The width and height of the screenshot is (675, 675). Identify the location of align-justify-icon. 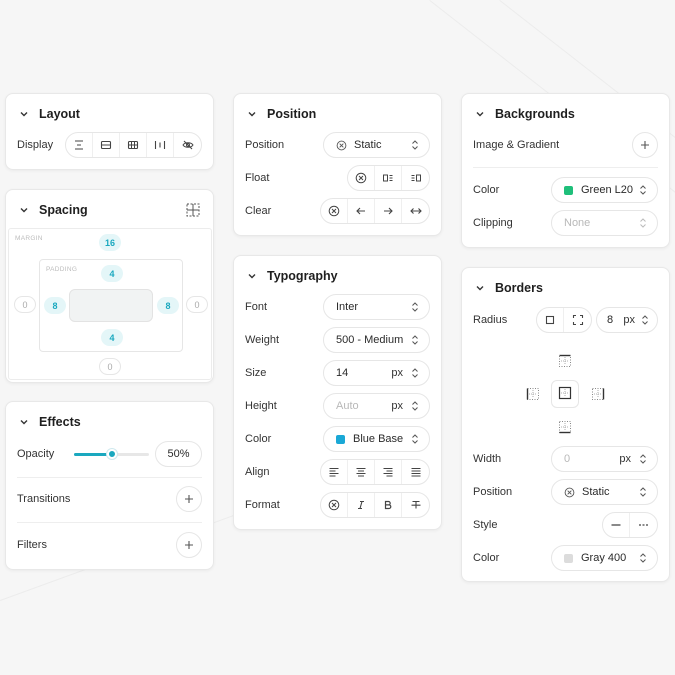
(416, 472).